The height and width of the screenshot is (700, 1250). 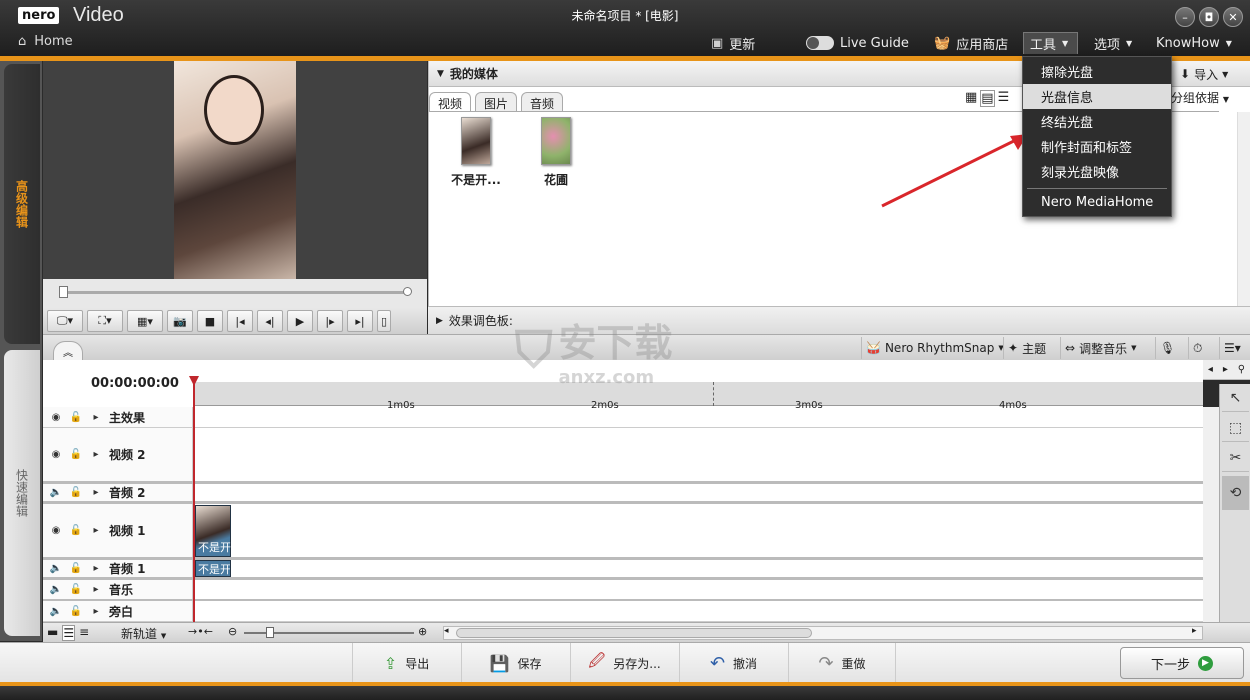 What do you see at coordinates (1050, 43) in the screenshot?
I see `tools-menu-button: 工具 ▼` at bounding box center [1050, 43].